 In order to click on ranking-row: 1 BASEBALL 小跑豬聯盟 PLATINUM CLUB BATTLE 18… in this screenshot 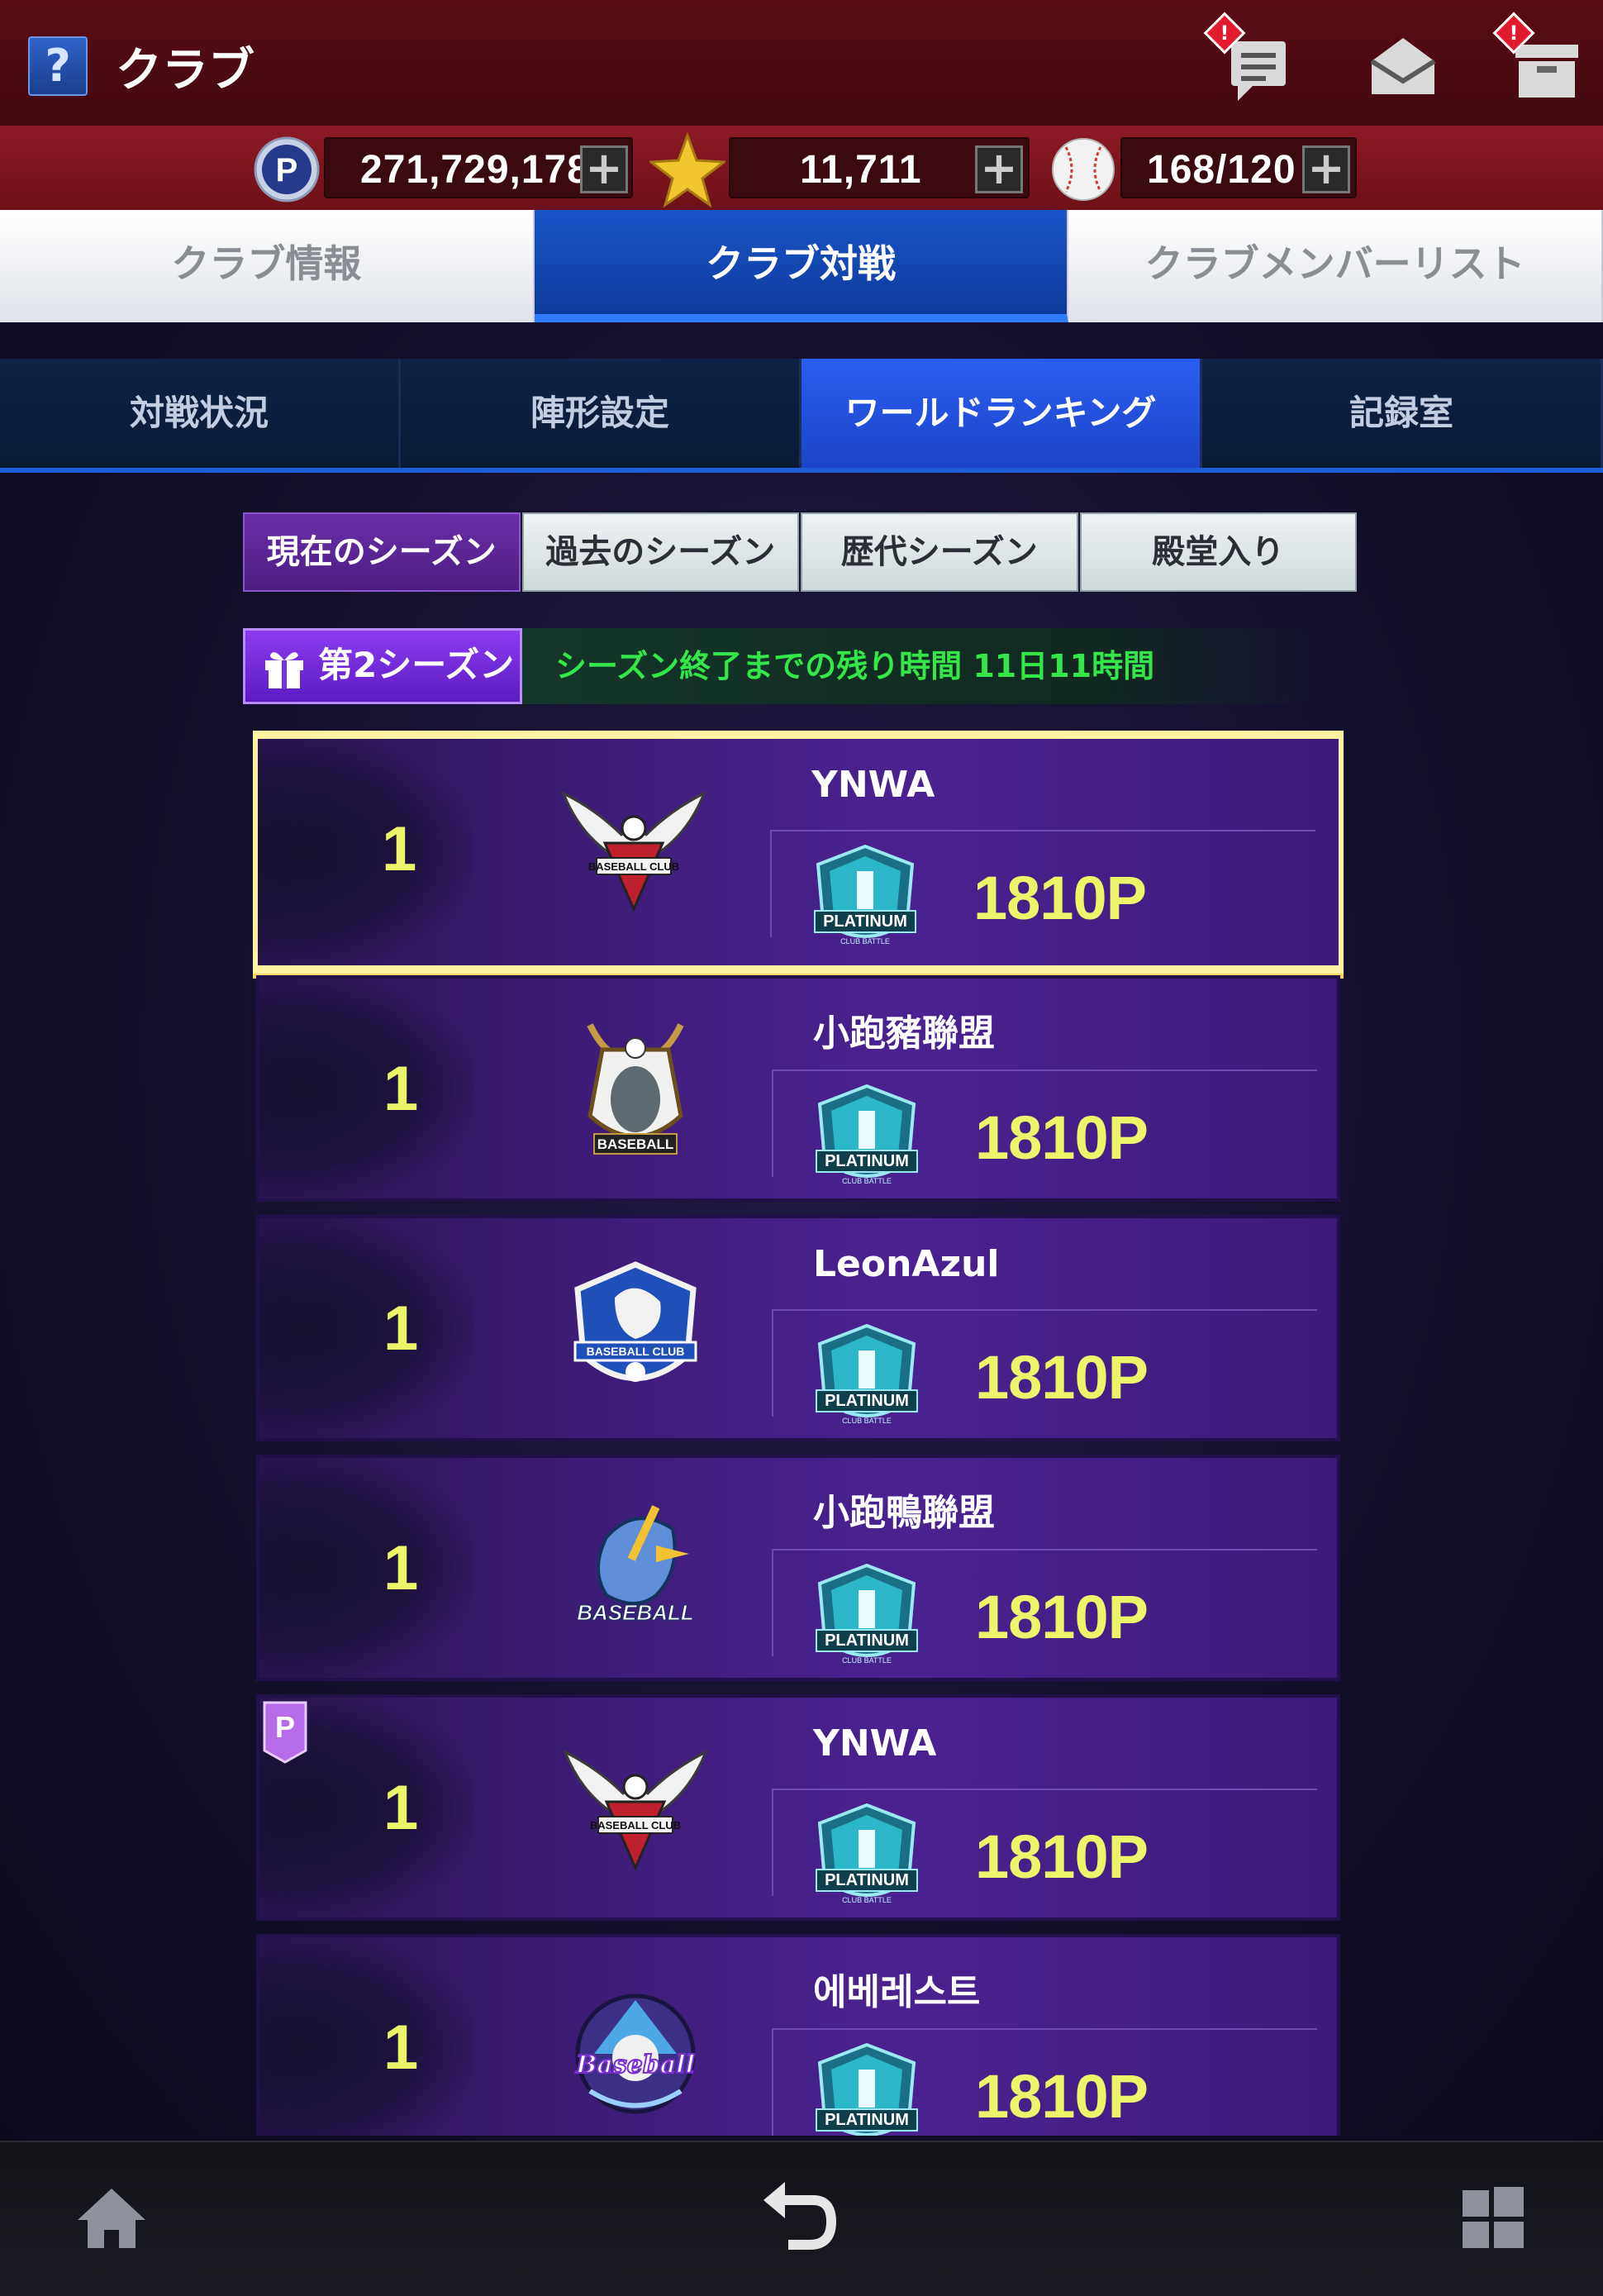, I will do `click(798, 1088)`.